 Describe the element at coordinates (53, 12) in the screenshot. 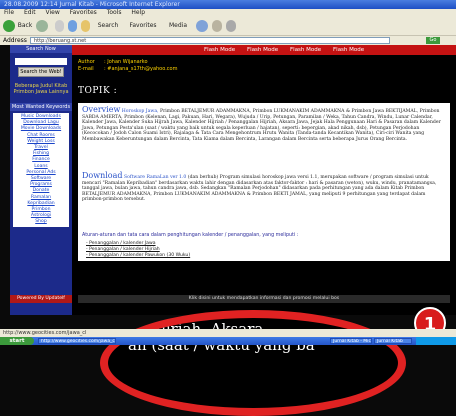

I see `menu-view: View` at that location.